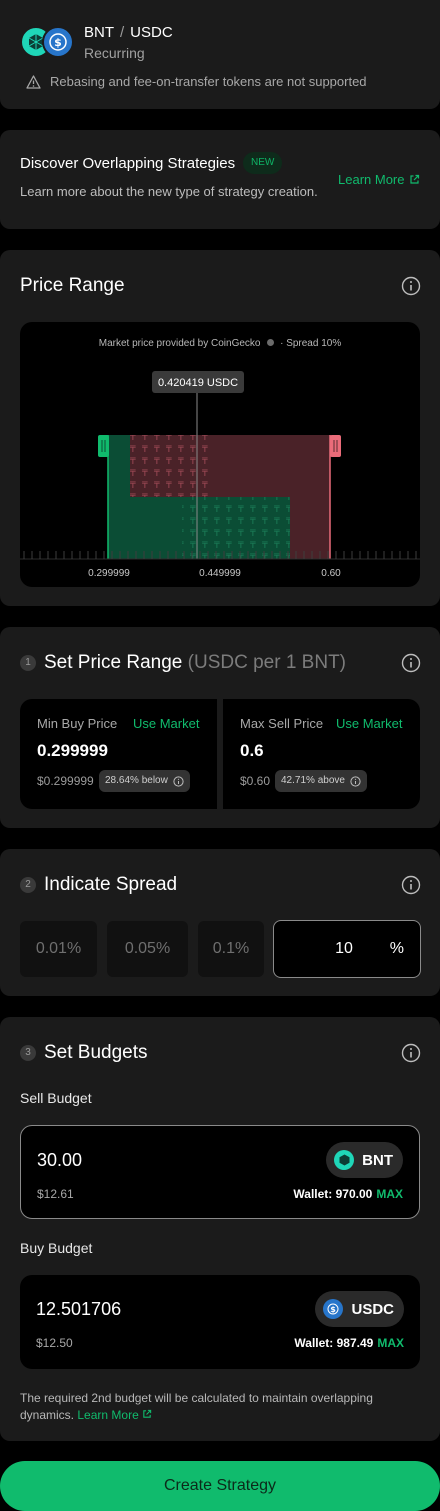 The width and height of the screenshot is (440, 1511). I want to click on sell-wallet-balance: Wallet: 970.00 MAX, so click(348, 1194).